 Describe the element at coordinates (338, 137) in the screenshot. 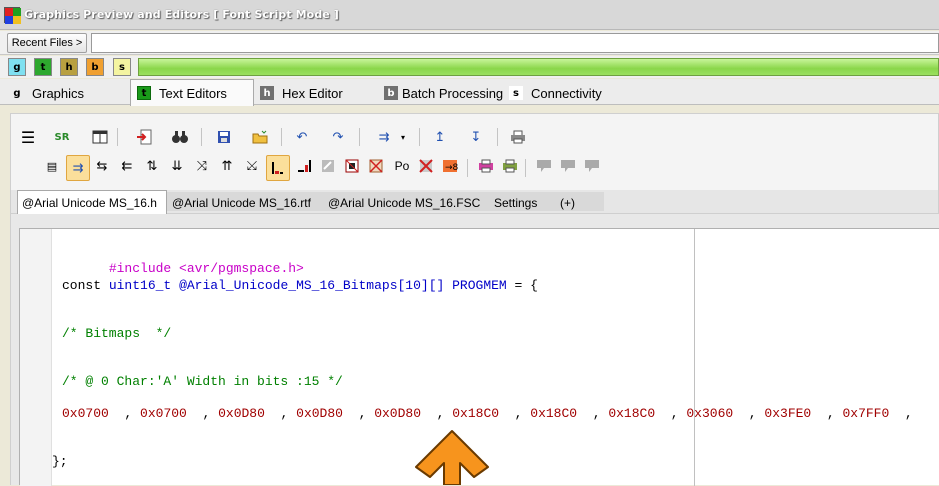

I see `redo-icon: ↷` at that location.